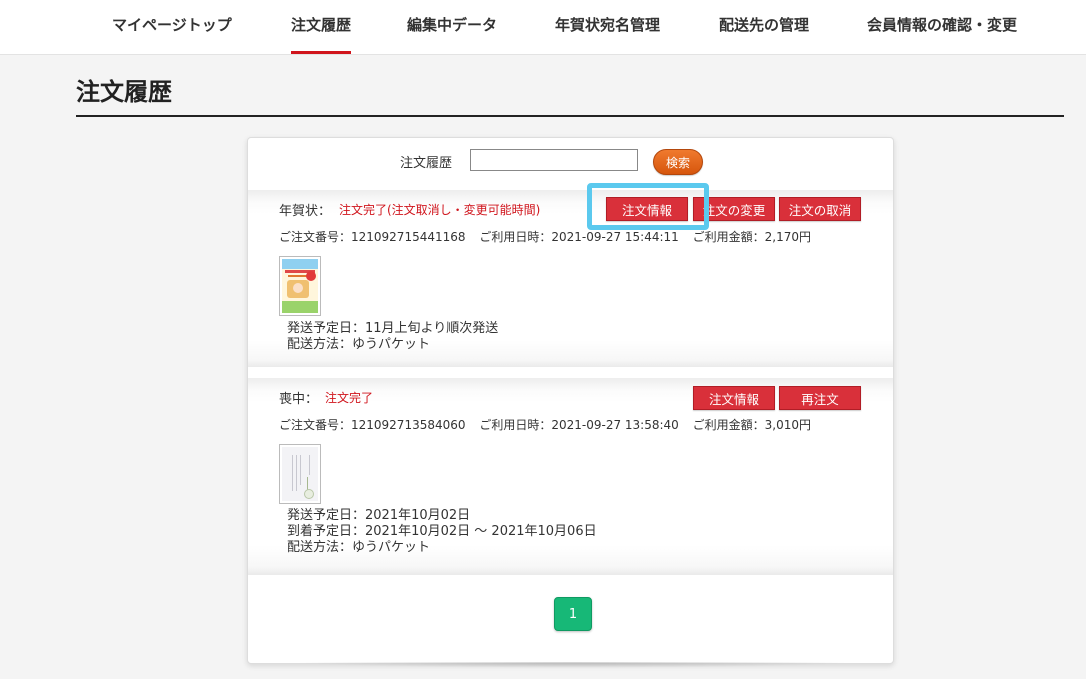 This screenshot has width=1086, height=679. I want to click on order-amount: ご利用金額：3,010円, so click(751, 425).